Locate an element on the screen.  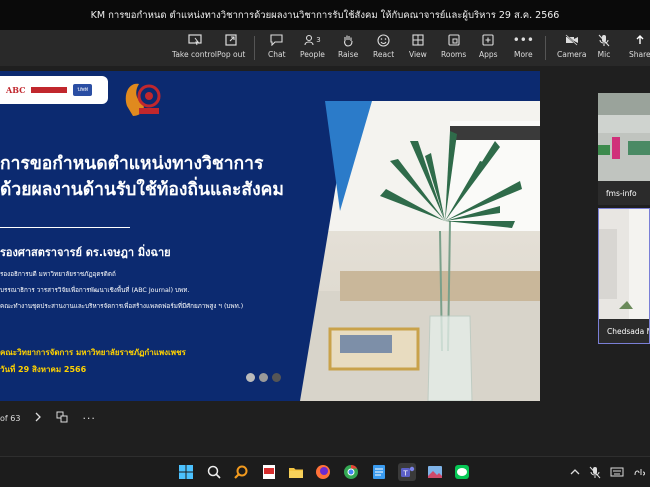
camera-off-icon is located at coordinates (572, 40).